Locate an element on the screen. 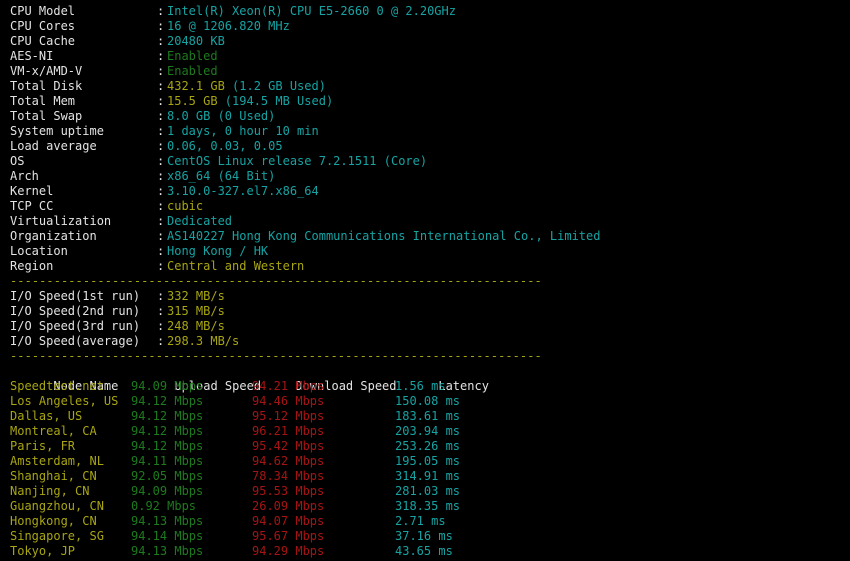 The height and width of the screenshot is (561, 850). cell-latency: 203.94 ms is located at coordinates (428, 431).